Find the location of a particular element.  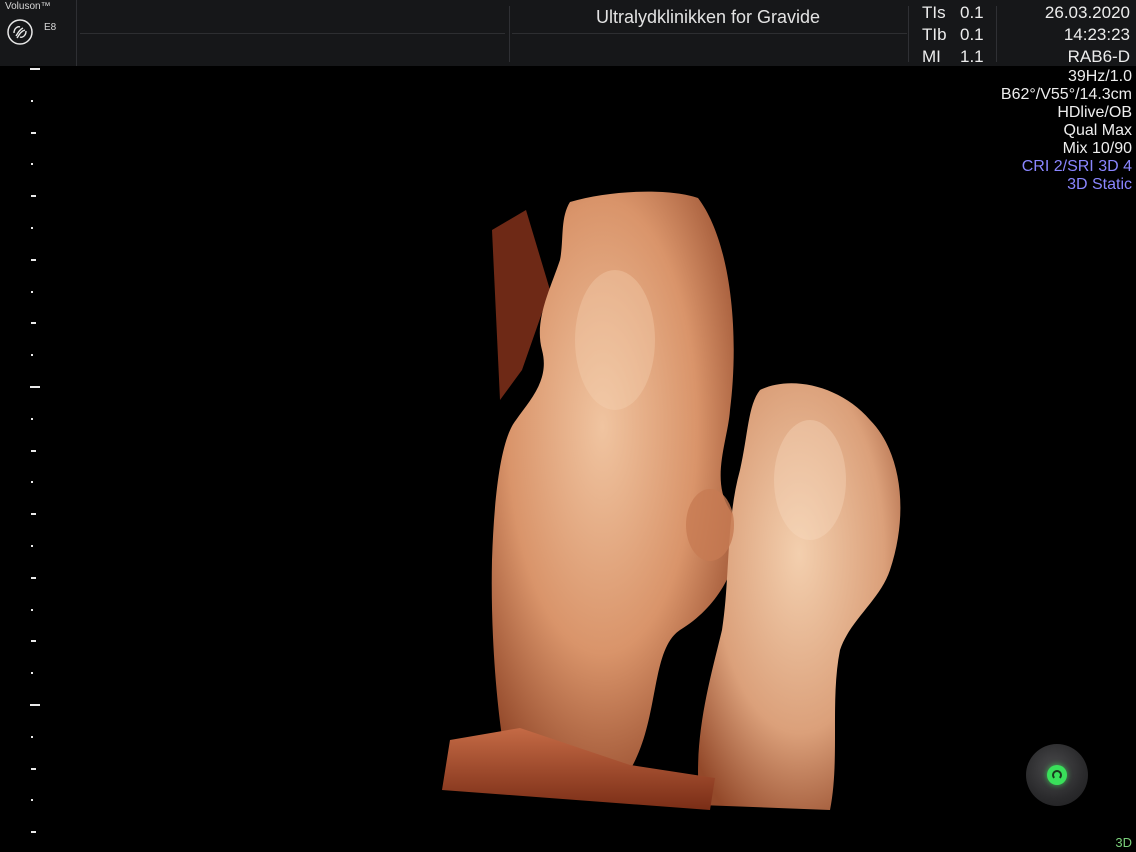

render-shadow is located at coordinates (521, 305).